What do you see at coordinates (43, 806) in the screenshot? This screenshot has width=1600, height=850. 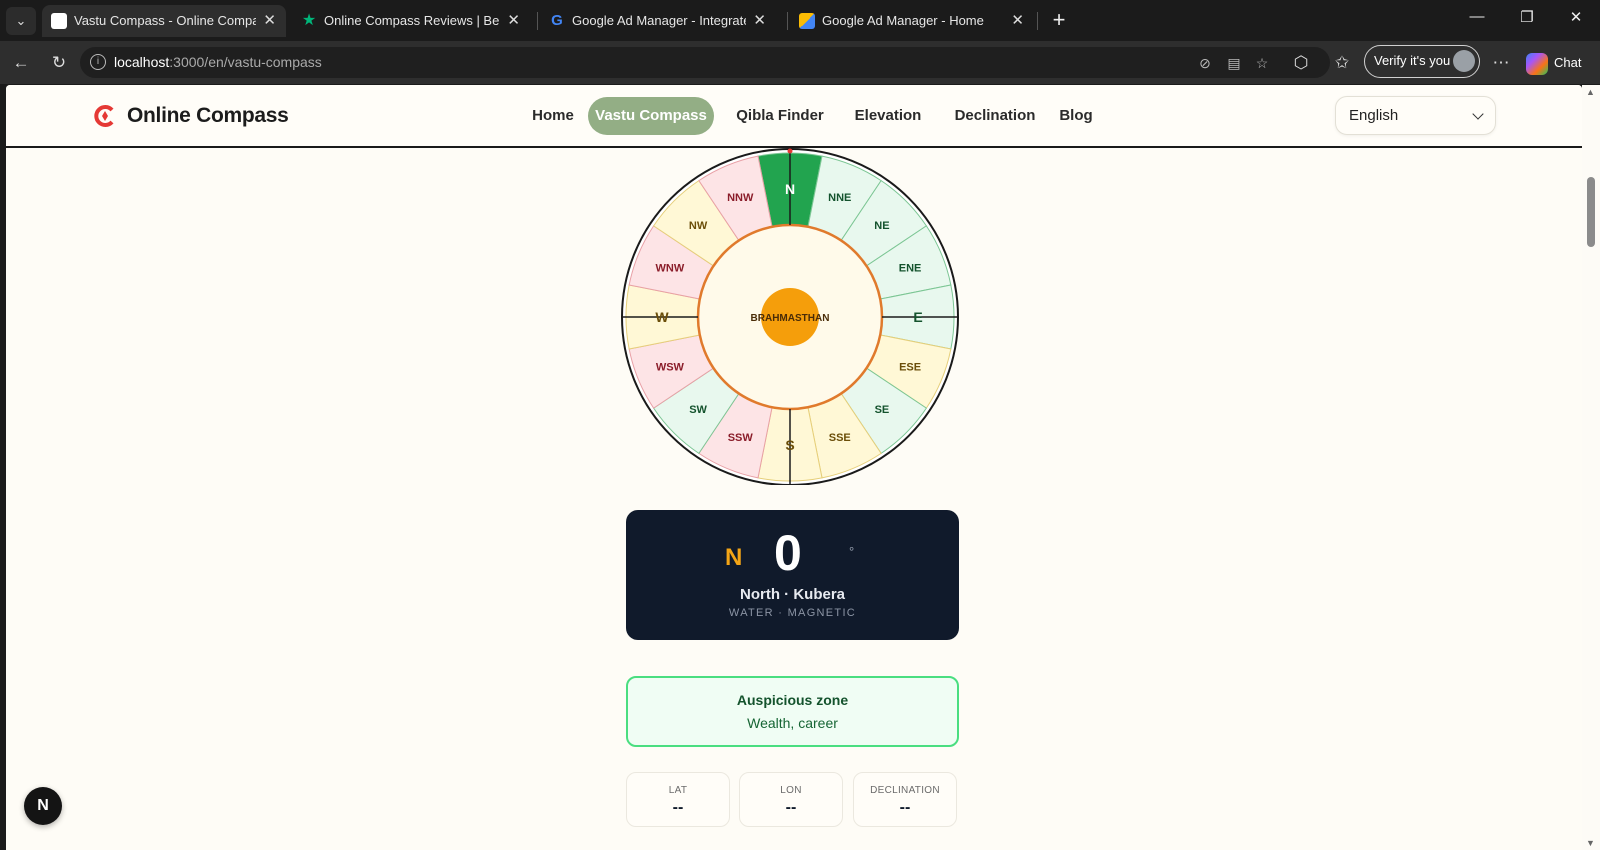 I see `nextjs-dev-badge: N` at bounding box center [43, 806].